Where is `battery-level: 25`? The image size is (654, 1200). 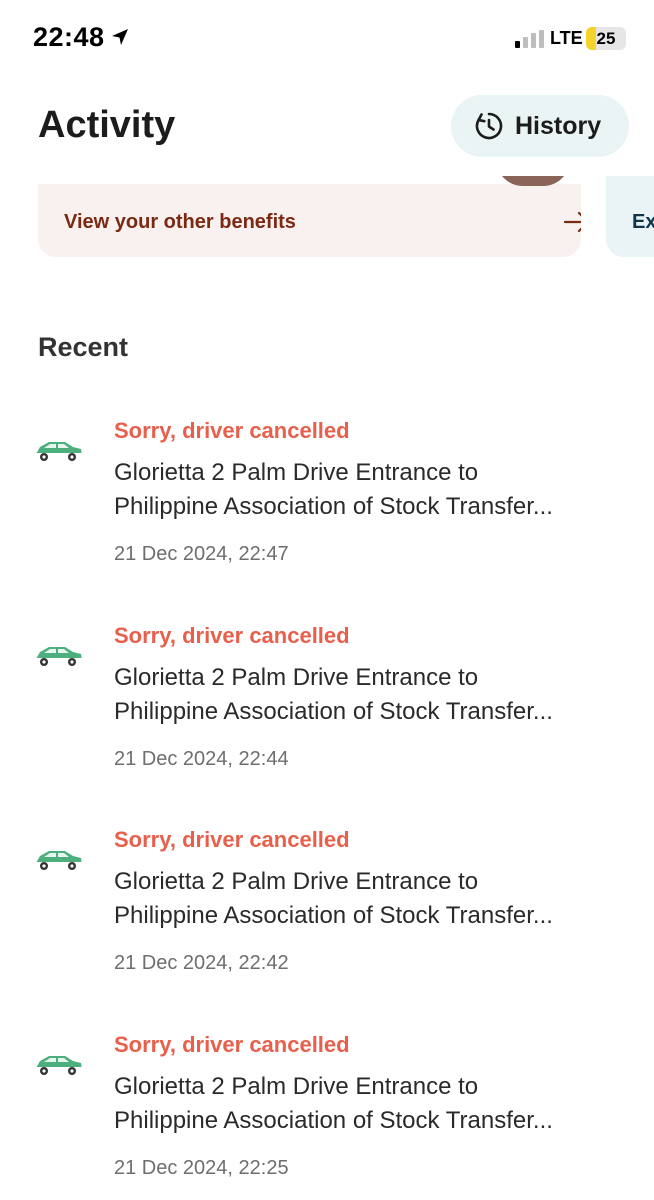 battery-level: 25 is located at coordinates (606, 38).